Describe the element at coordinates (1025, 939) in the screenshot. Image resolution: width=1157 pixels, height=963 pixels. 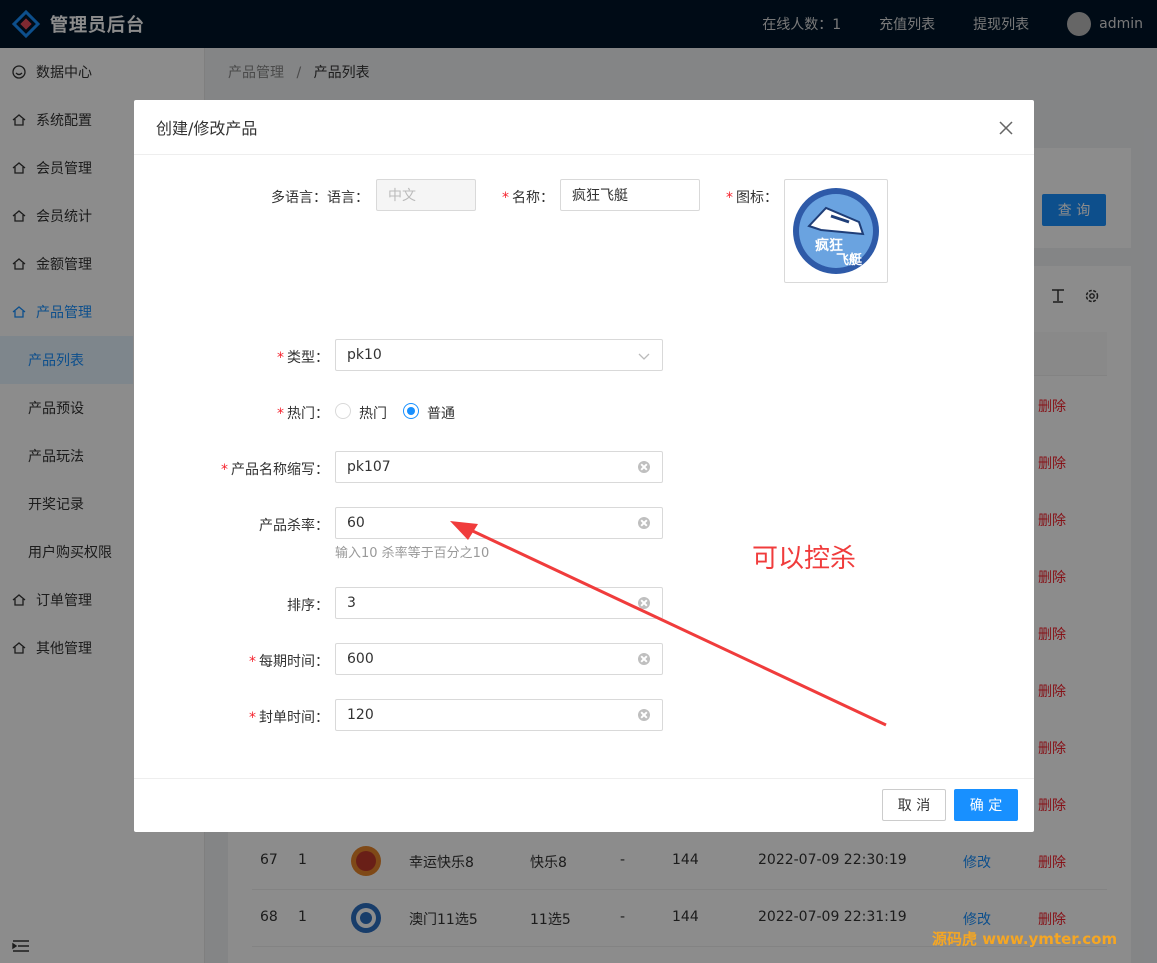
I see `watermark: 源码虎 www.ymter.com` at that location.